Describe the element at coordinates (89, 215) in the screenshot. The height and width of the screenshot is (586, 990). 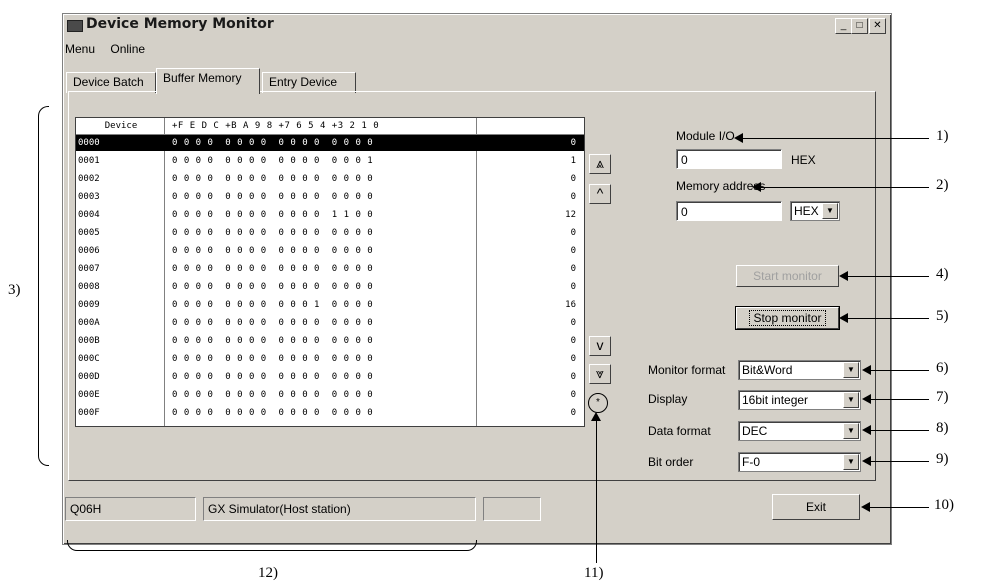
I see `device-address: 0004` at that location.